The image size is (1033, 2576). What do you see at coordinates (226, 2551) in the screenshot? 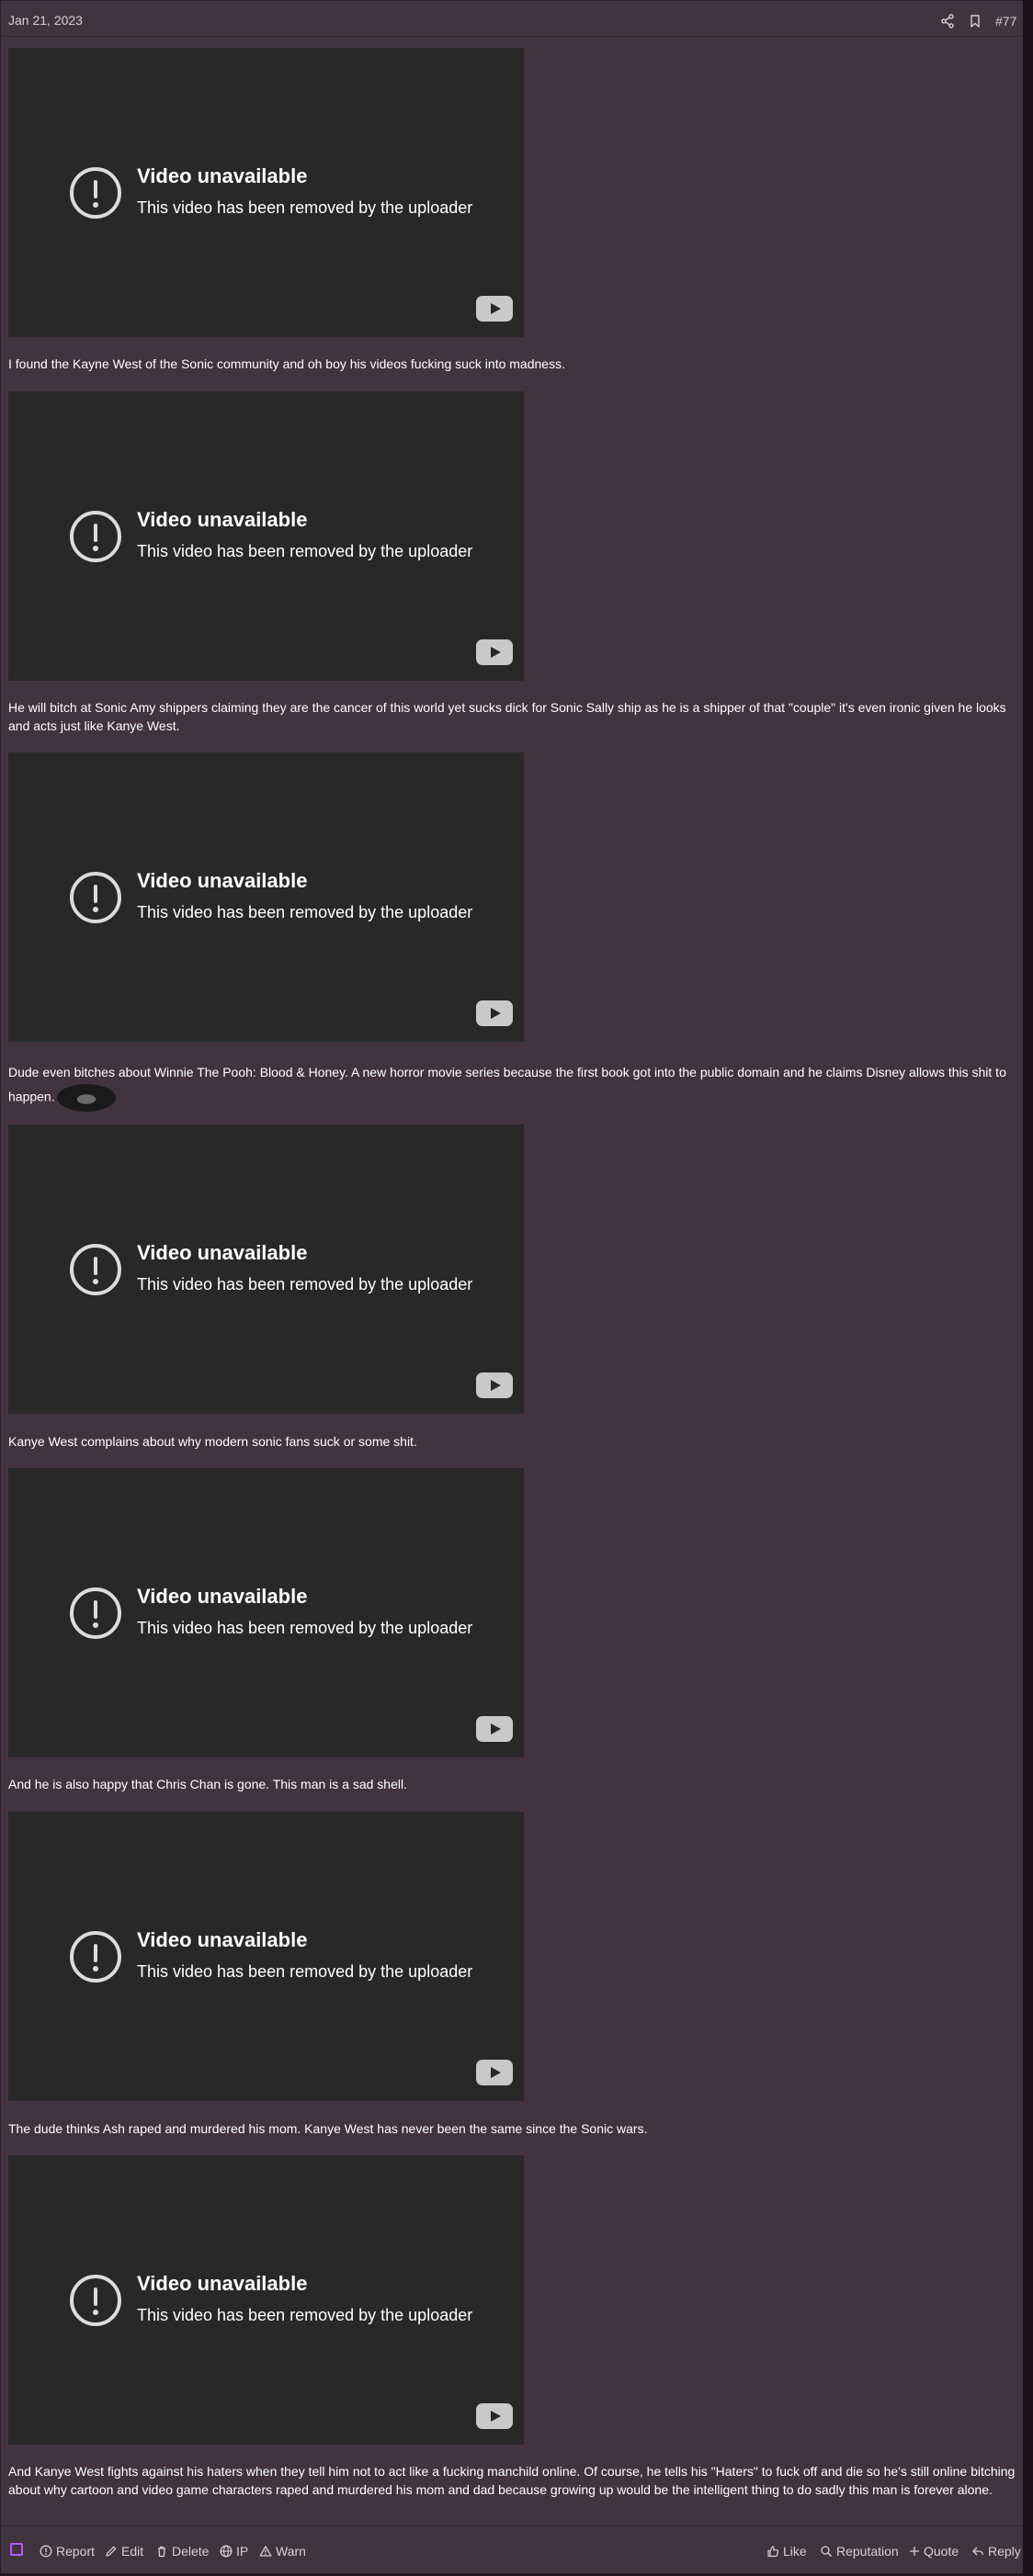
I see `globe-icon` at bounding box center [226, 2551].